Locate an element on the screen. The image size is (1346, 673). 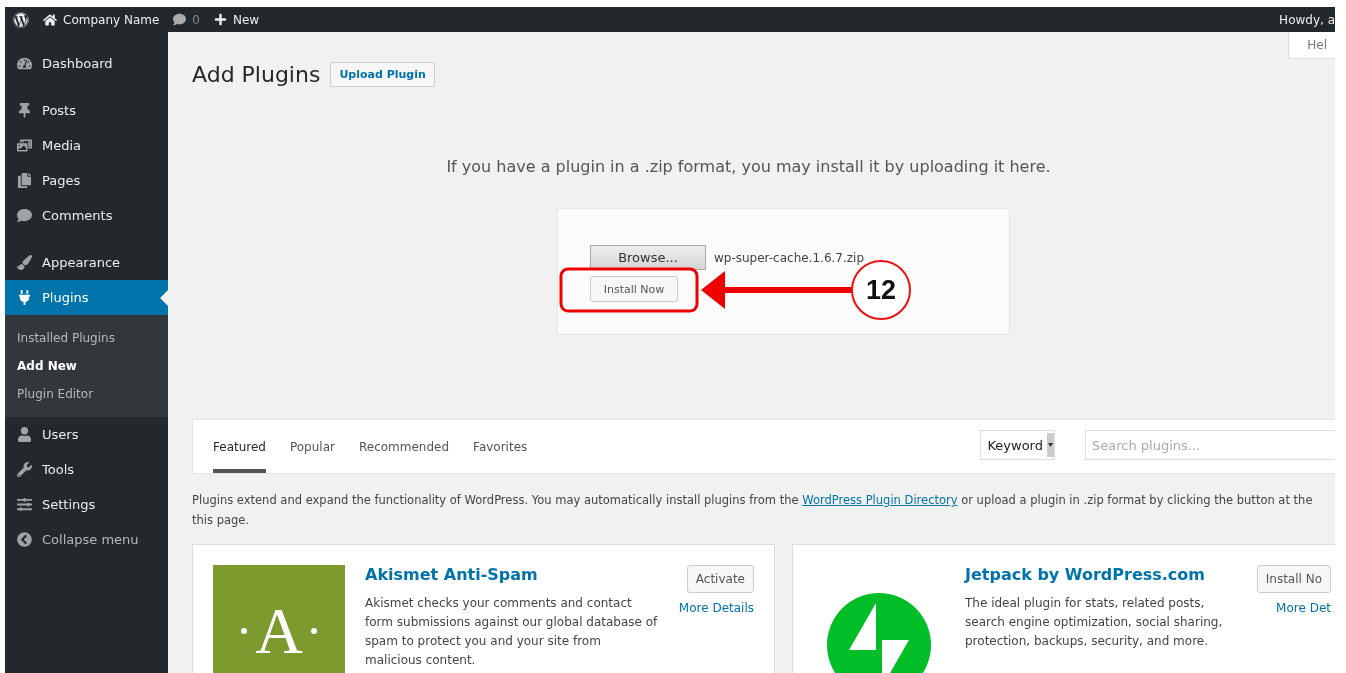
site-name: Company Name is located at coordinates (111, 19).